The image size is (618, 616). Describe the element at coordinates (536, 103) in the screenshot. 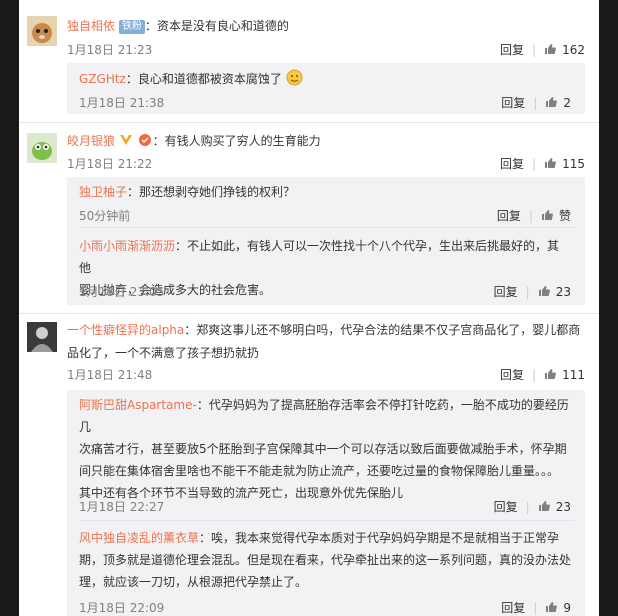

I see `reply-actions: 回复 | 2` at that location.